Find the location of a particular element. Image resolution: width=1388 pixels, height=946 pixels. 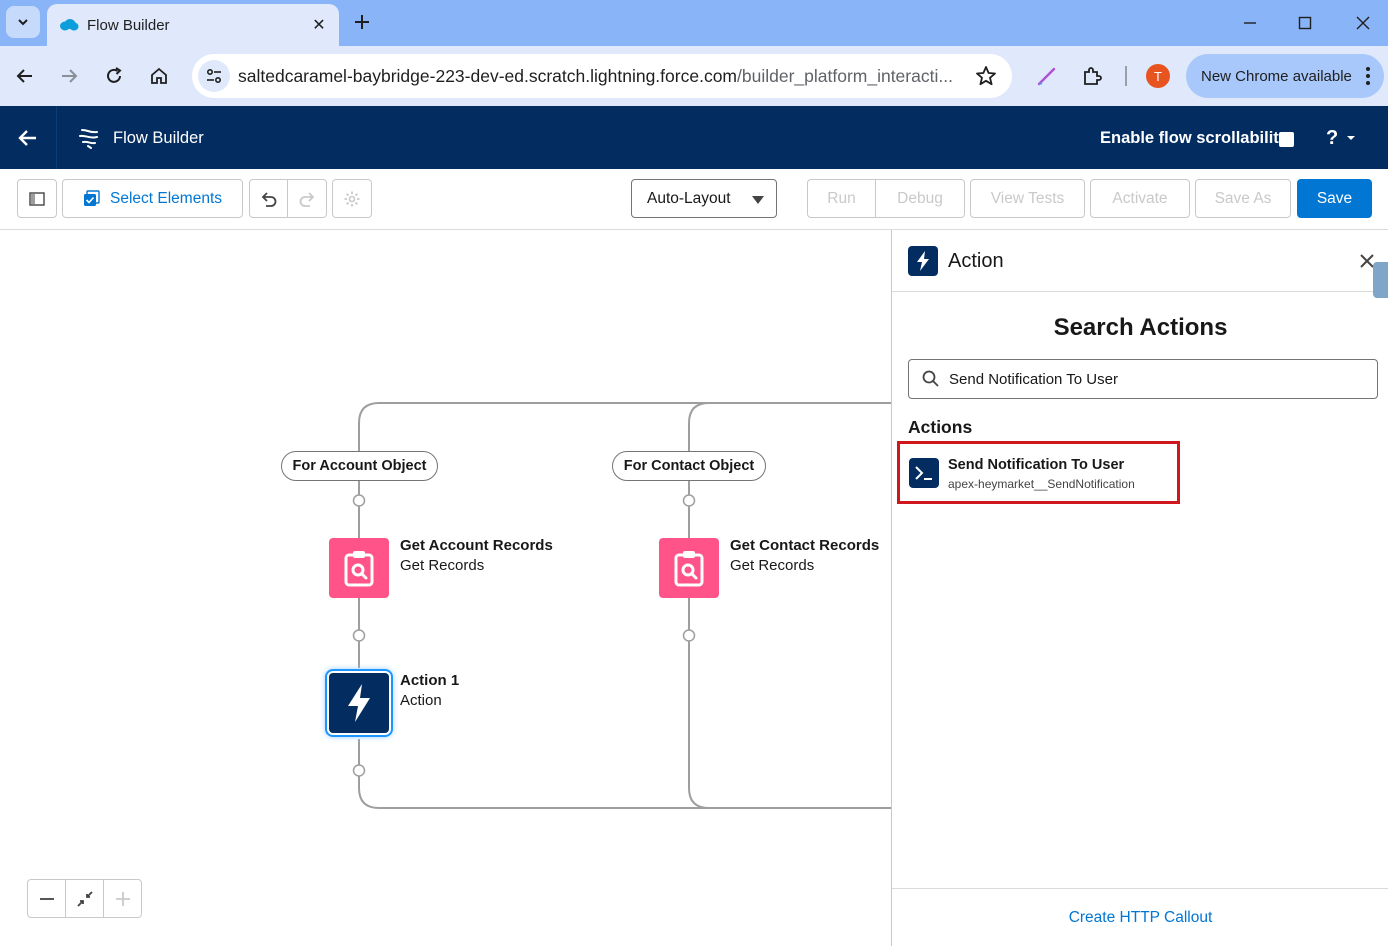

site-info-button is located at coordinates (214, 76).